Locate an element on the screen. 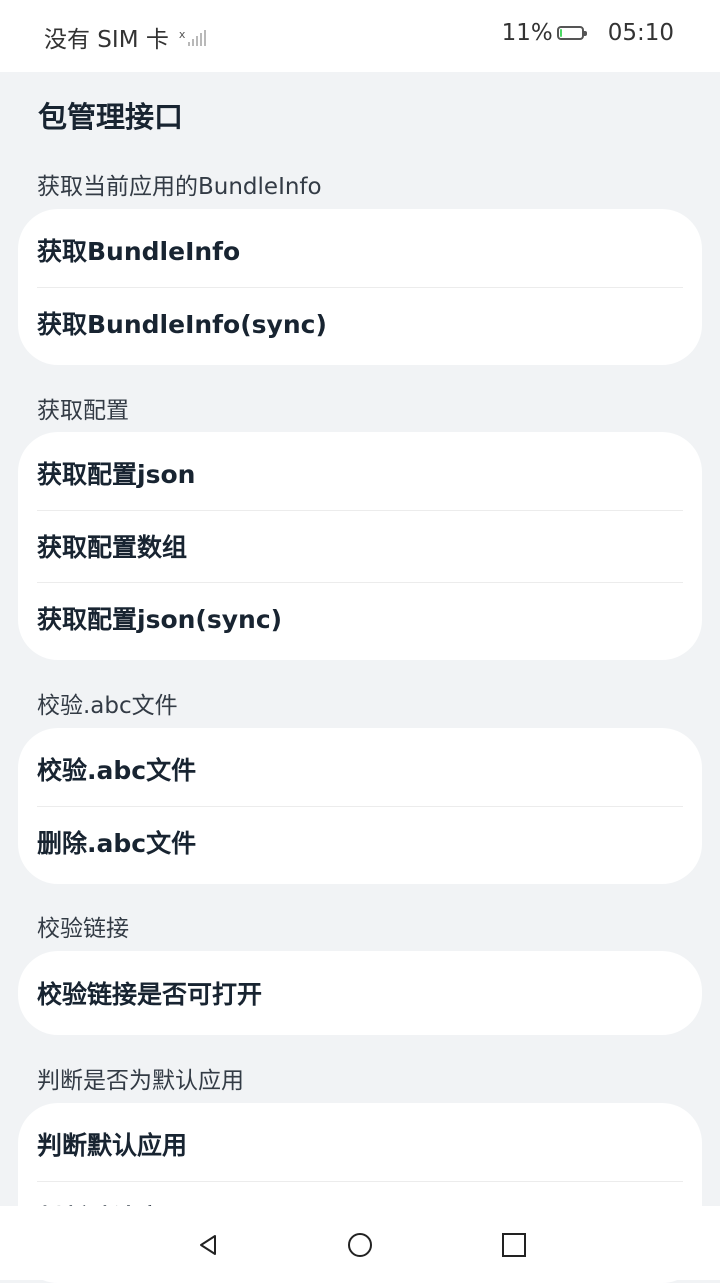 This screenshot has width=720, height=1283. battery-fill is located at coordinates (560, 33).